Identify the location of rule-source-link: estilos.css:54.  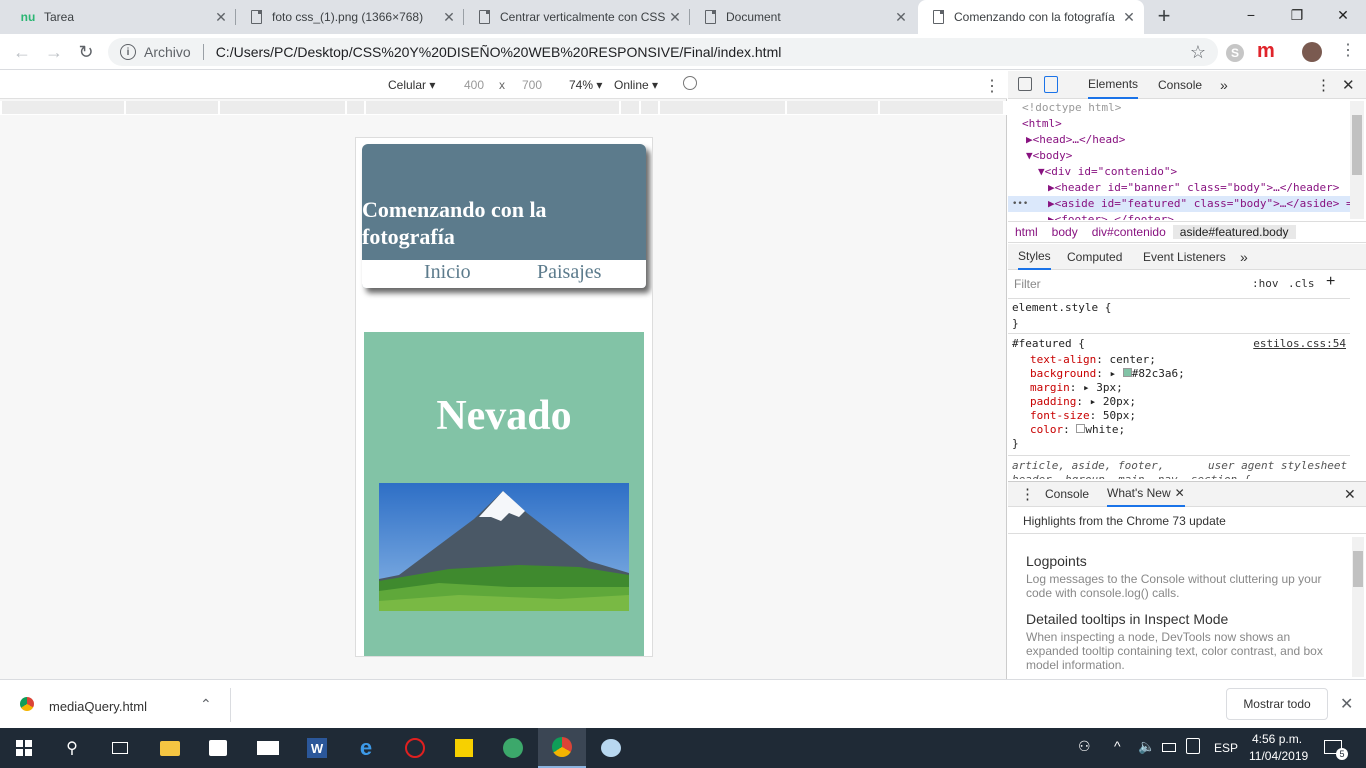
(1299, 343).